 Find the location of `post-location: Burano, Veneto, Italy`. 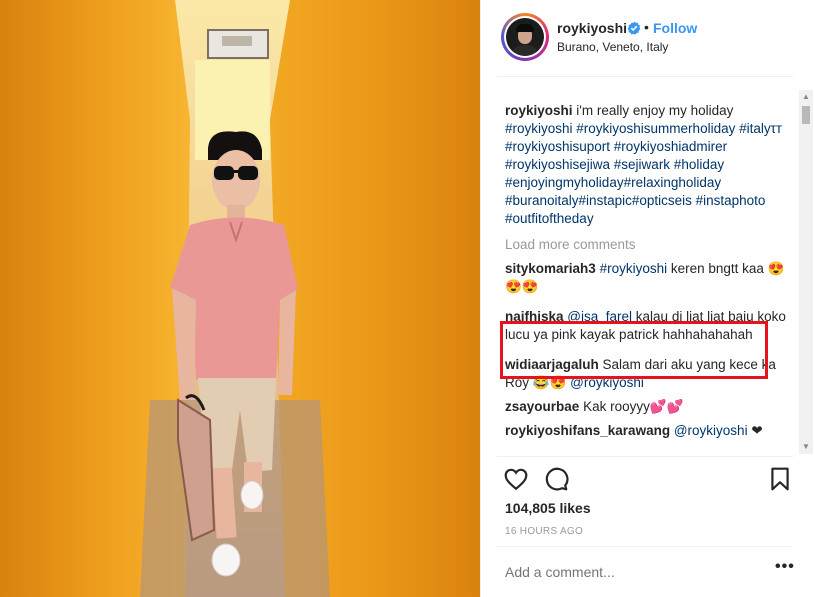

post-location: Burano, Veneto, Italy is located at coordinates (612, 47).